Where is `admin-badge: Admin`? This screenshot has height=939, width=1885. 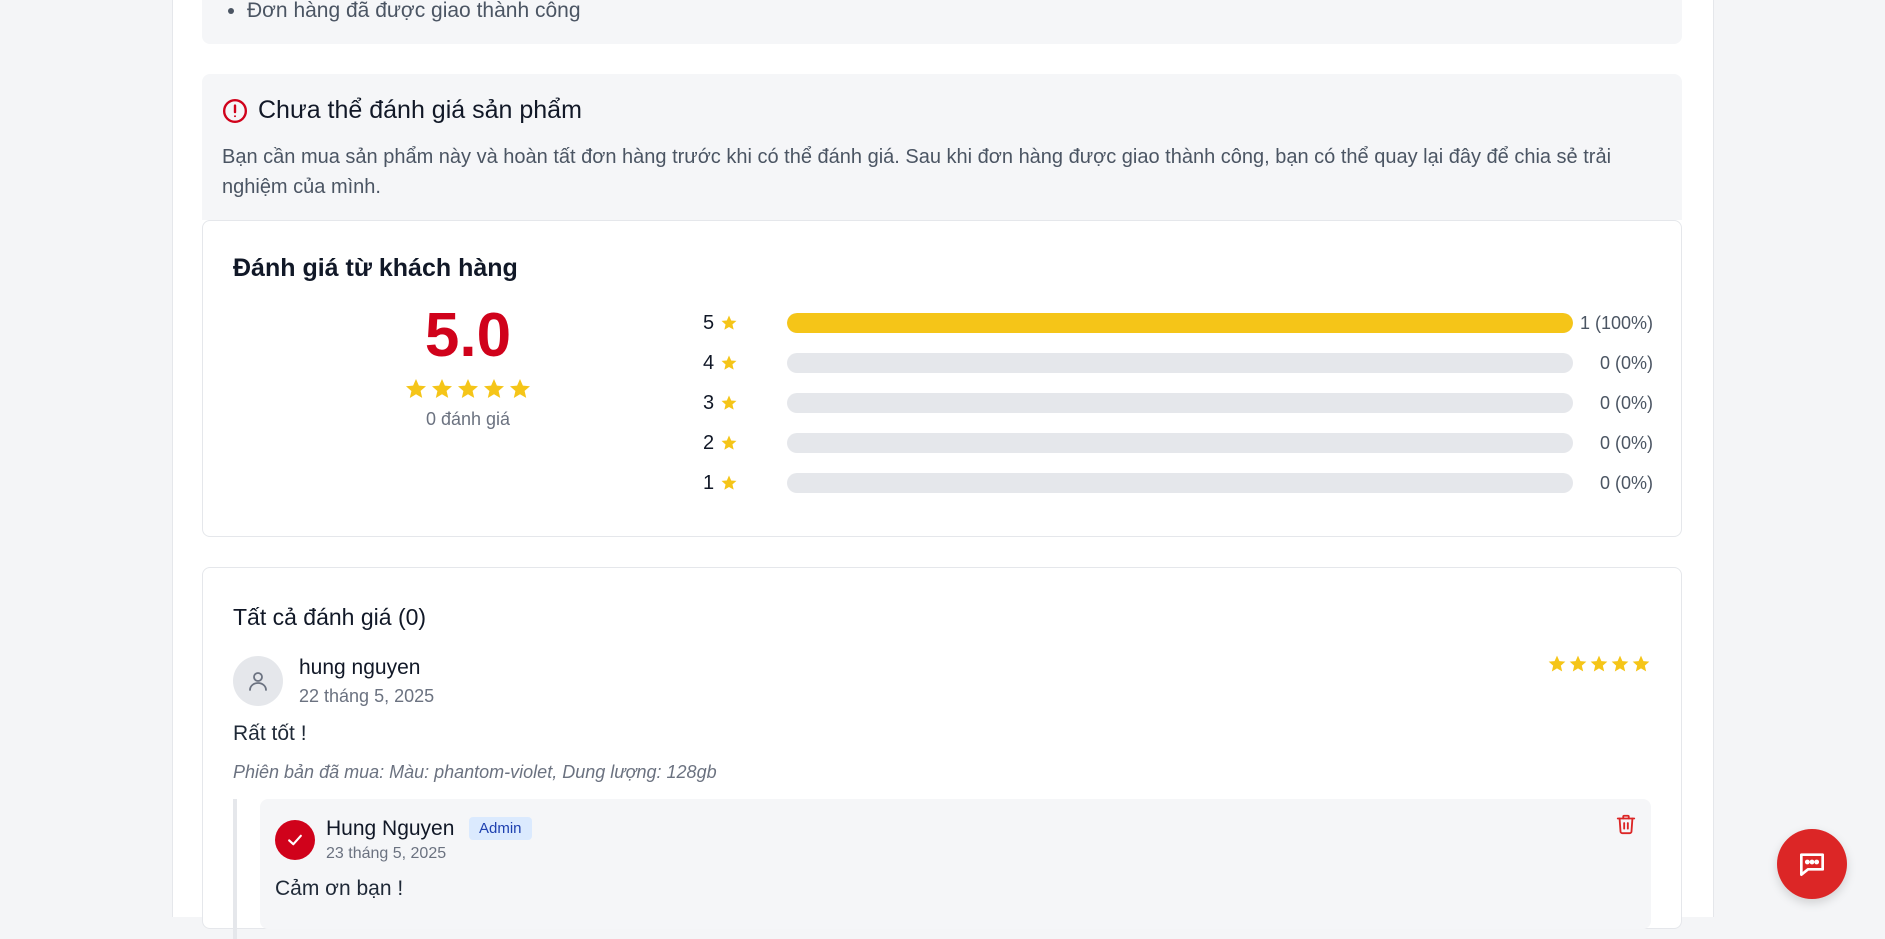
admin-badge: Admin is located at coordinates (500, 828).